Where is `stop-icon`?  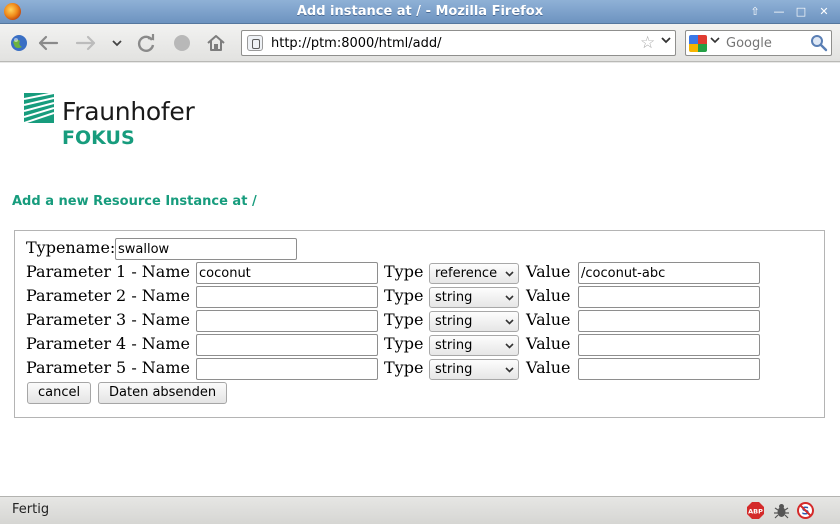
stop-icon is located at coordinates (182, 43).